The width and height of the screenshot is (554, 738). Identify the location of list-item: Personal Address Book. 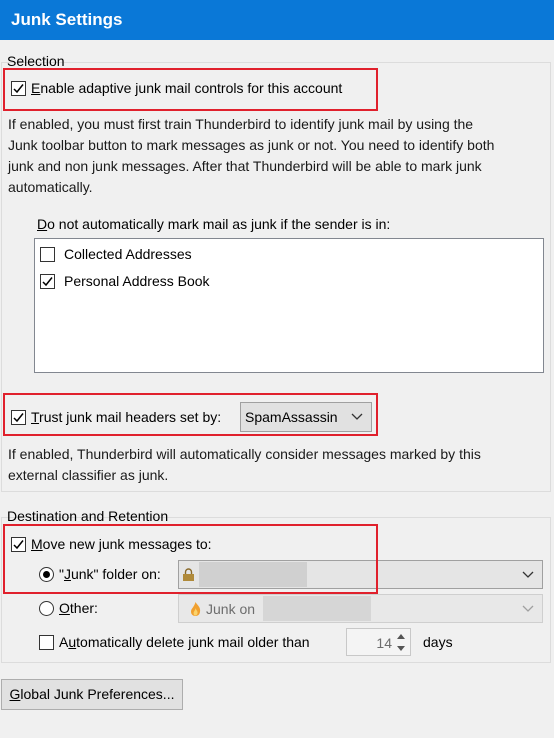
(289, 282).